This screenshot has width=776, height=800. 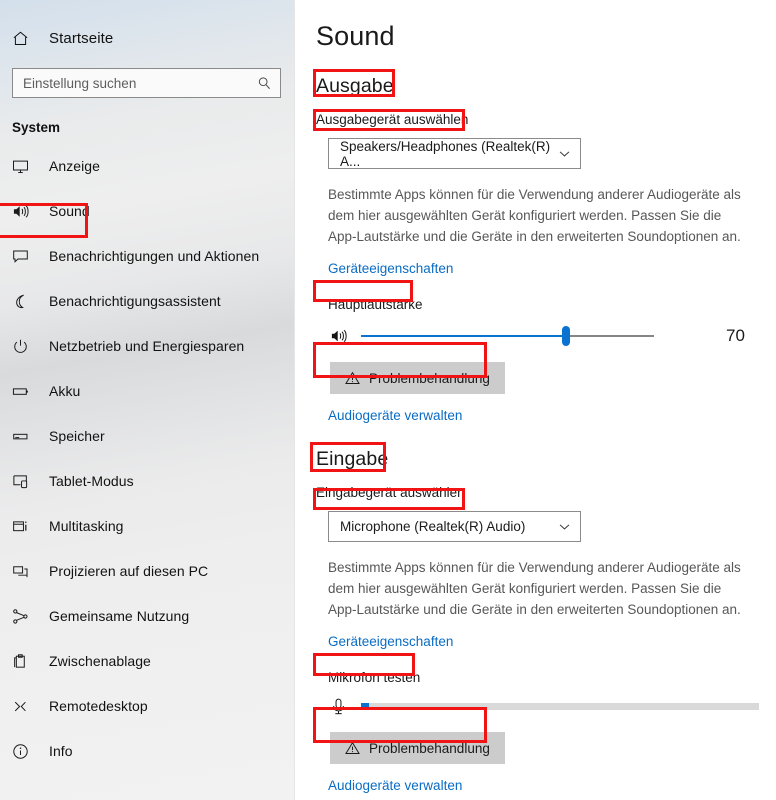 What do you see at coordinates (147, 38) in the screenshot?
I see `sidebar-item-home: Startseite` at bounding box center [147, 38].